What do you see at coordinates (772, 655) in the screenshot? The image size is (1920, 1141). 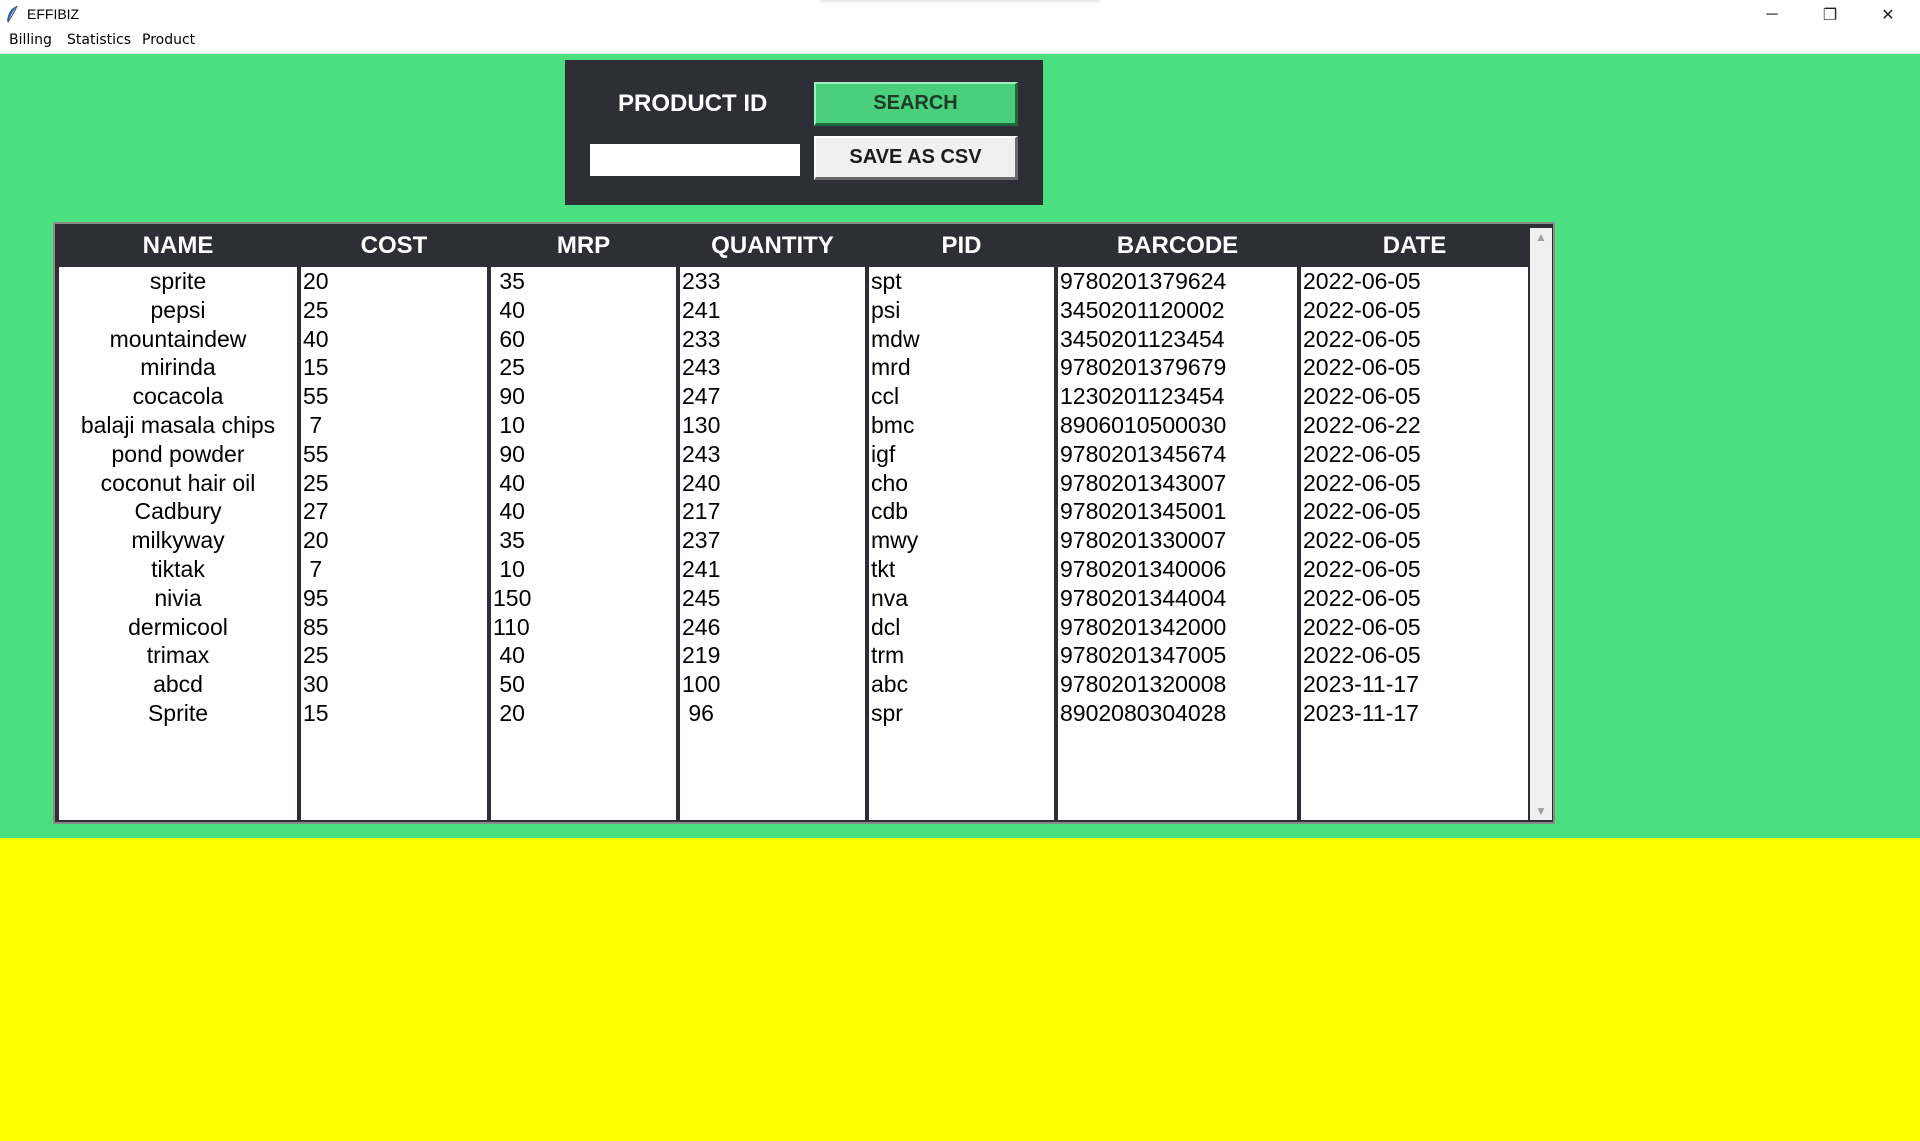 I see `table-cell: 219` at bounding box center [772, 655].